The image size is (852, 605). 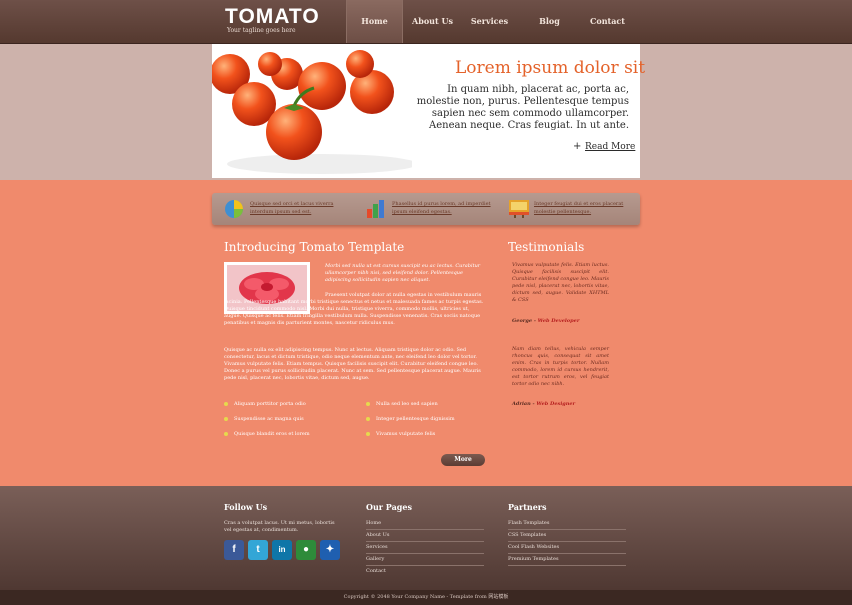 What do you see at coordinates (425, 536) in the screenshot?
I see `footer-link-about-us: About Us` at bounding box center [425, 536].